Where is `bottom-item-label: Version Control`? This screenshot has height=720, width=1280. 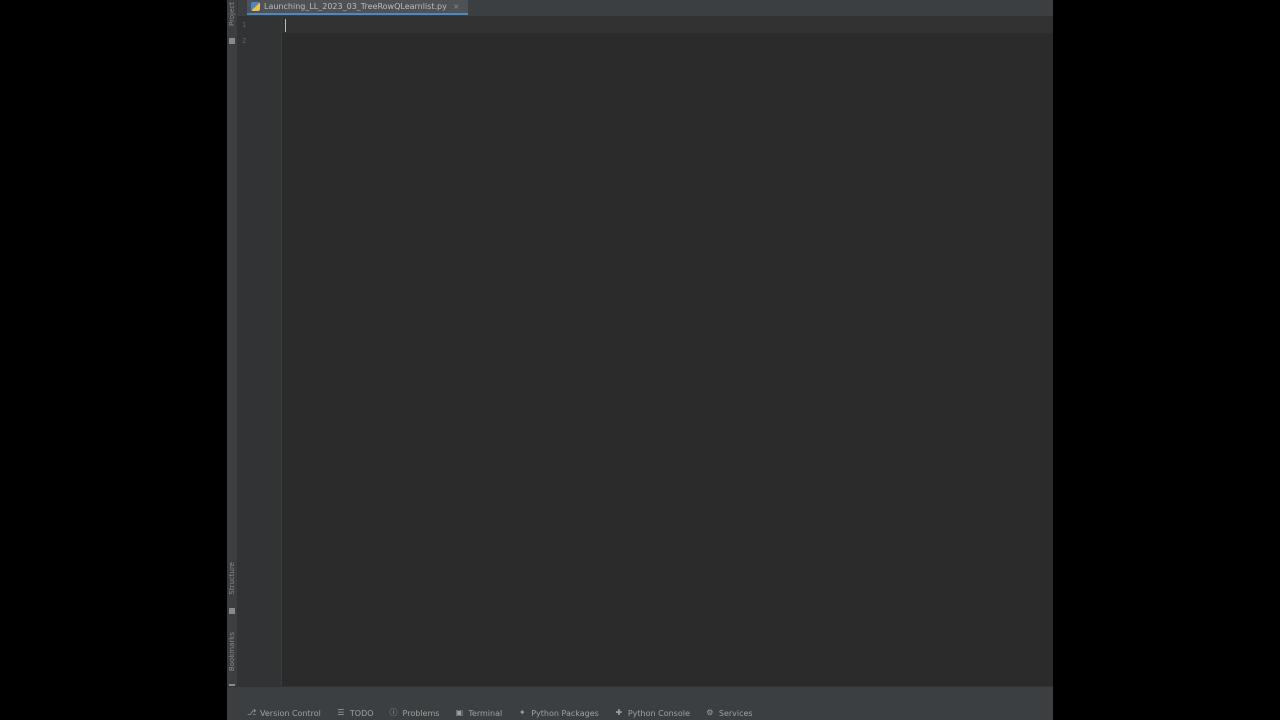 bottom-item-label: Version Control is located at coordinates (290, 713).